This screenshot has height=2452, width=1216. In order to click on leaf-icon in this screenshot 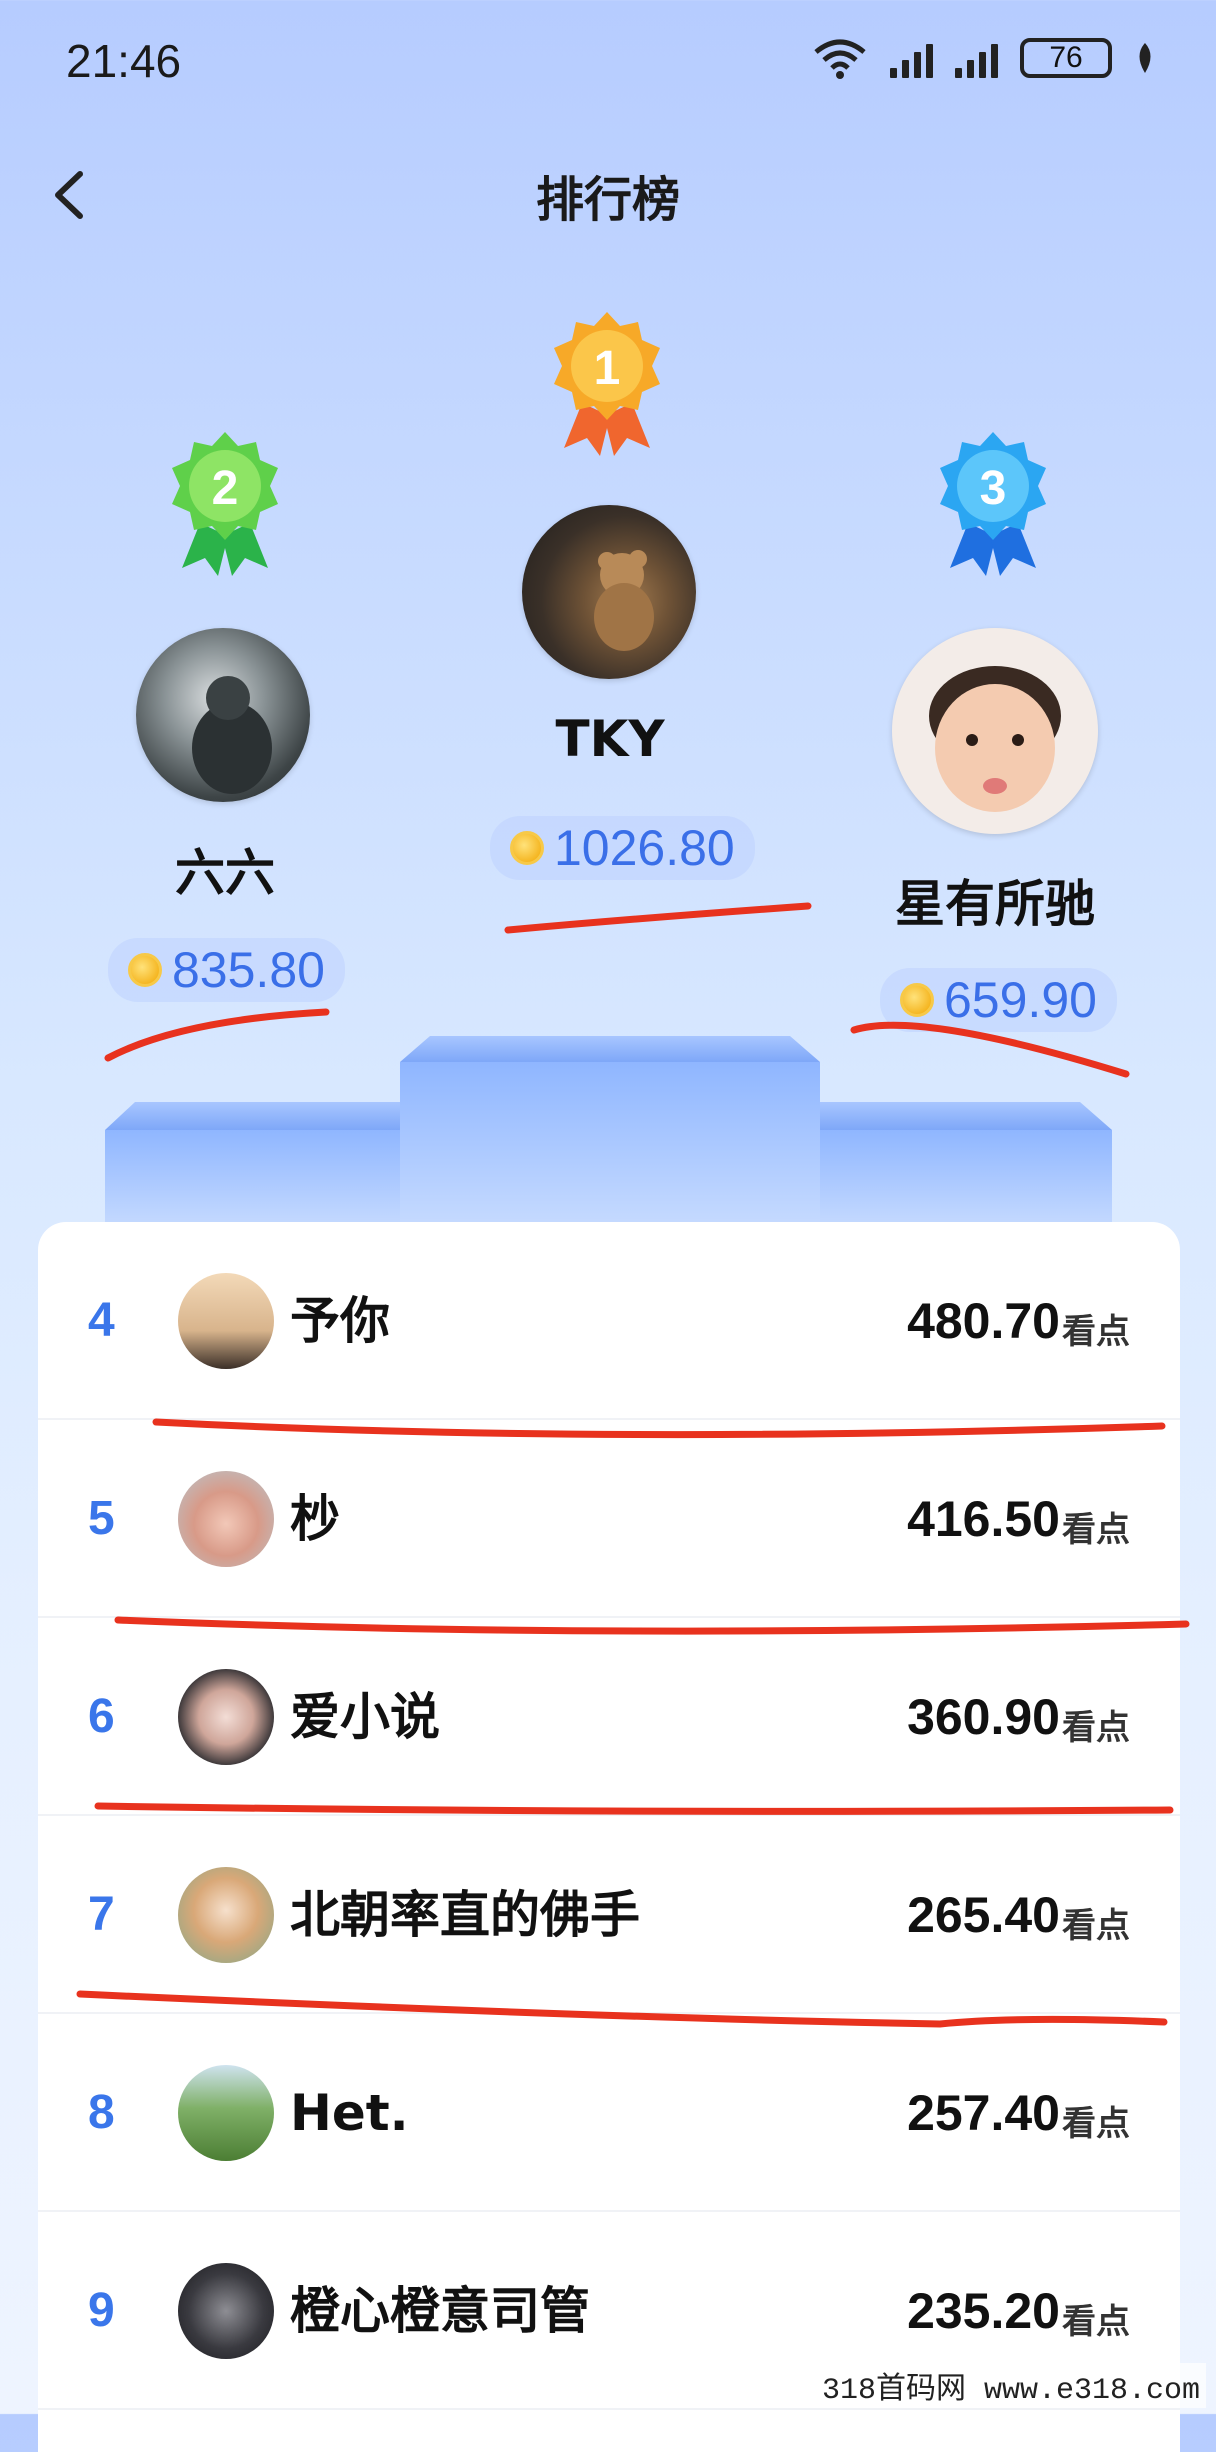, I will do `click(1145, 58)`.